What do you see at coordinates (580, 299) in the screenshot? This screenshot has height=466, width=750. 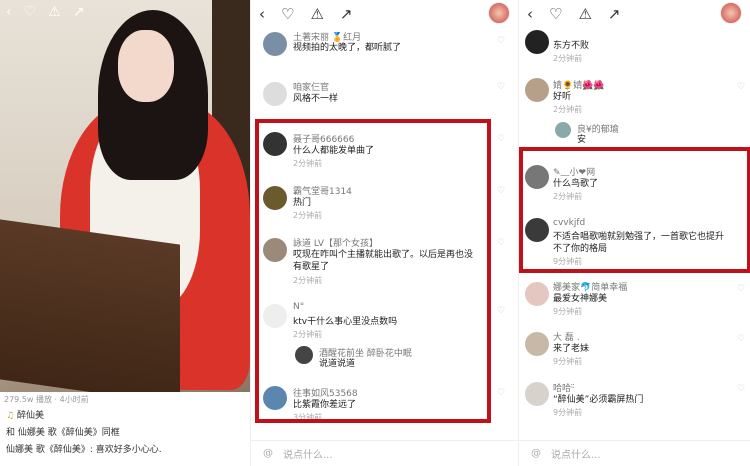 I see `comment-text: 最爱女神娜美` at bounding box center [580, 299].